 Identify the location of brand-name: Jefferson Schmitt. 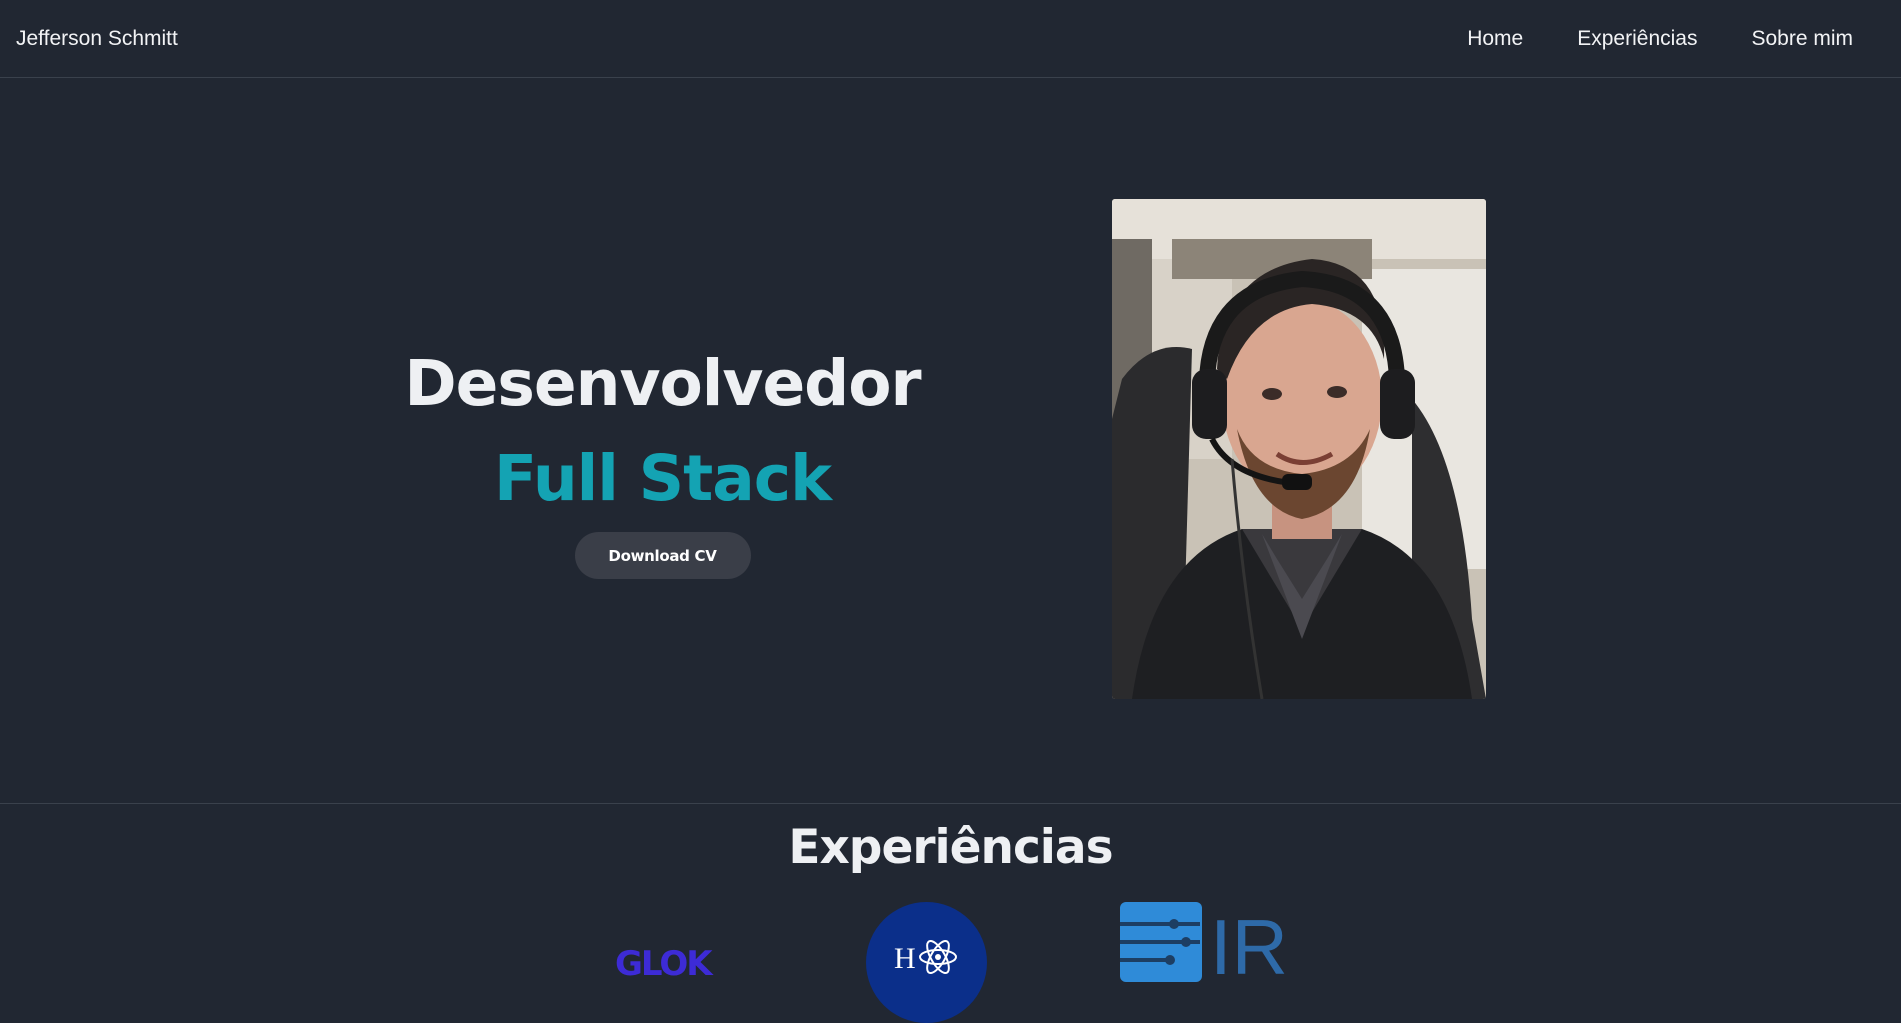
(97, 39).